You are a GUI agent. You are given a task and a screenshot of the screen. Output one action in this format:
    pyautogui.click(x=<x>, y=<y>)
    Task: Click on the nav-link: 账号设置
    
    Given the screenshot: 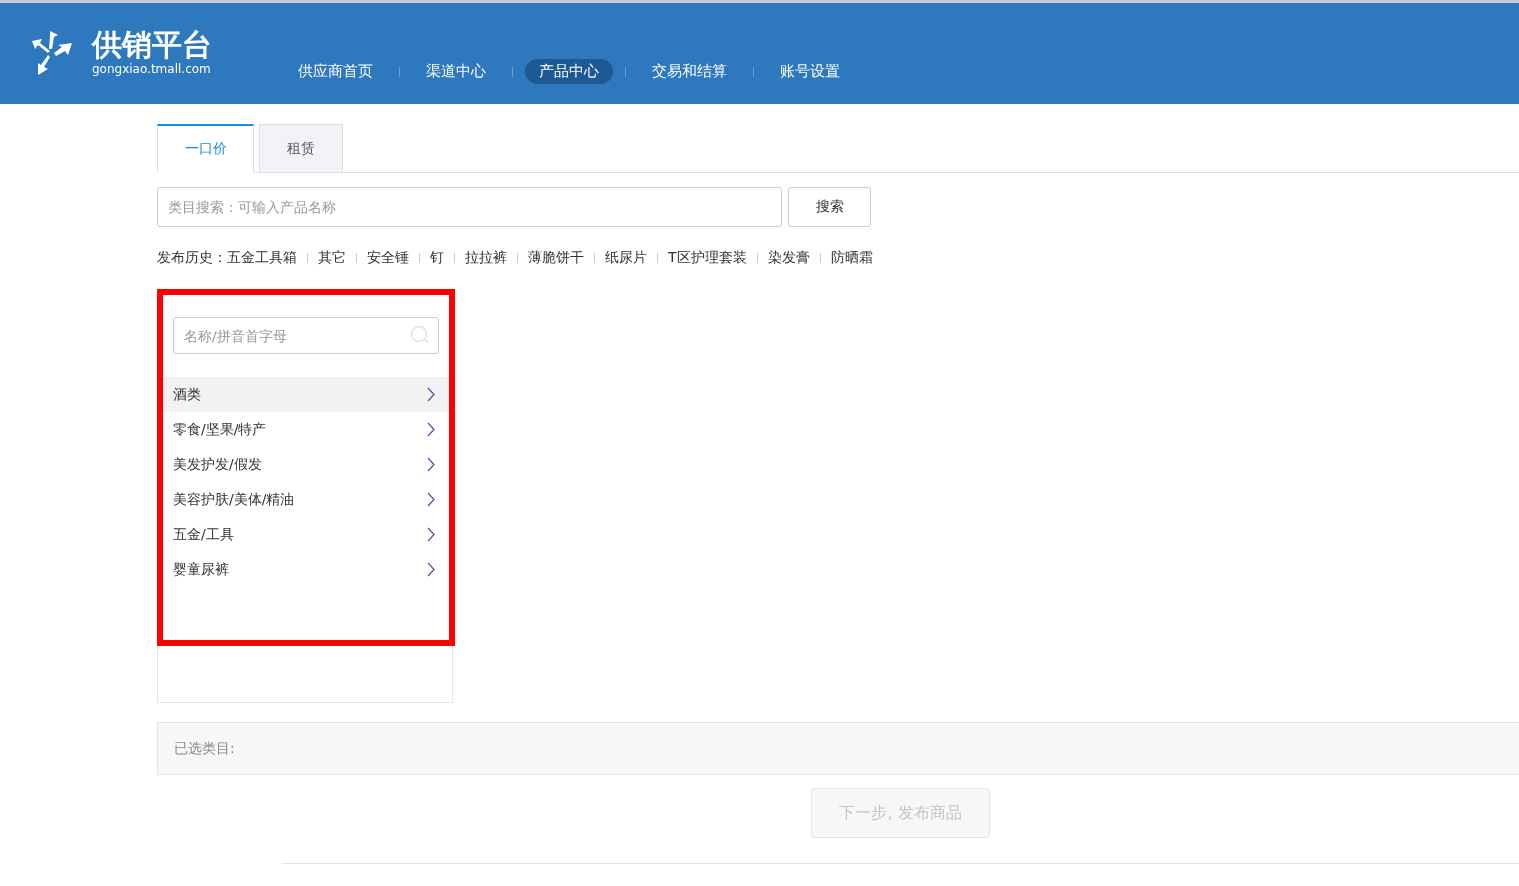 What is the action you would take?
    pyautogui.click(x=810, y=71)
    